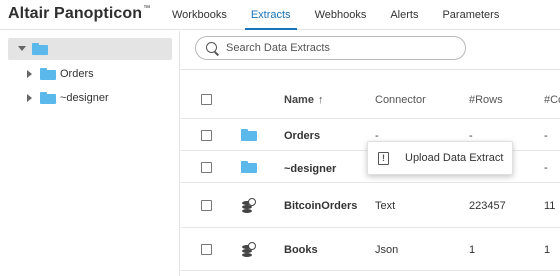 This screenshot has height=276, width=560. What do you see at coordinates (206, 99) in the screenshot?
I see `select-all-checkbox` at bounding box center [206, 99].